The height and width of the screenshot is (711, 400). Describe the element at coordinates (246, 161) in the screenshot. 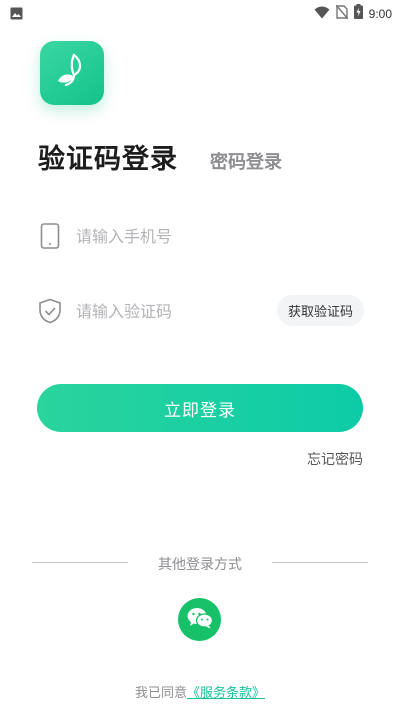

I see `tab-password-login: 密码登录` at that location.